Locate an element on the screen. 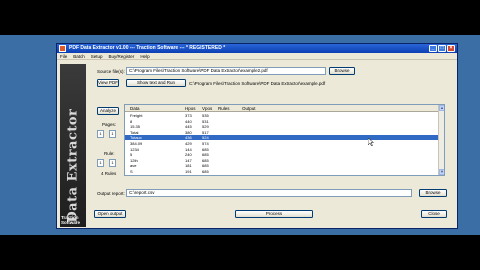 The image size is (480, 270). product-logo: PDF Data Extractor is located at coordinates (73, 167).